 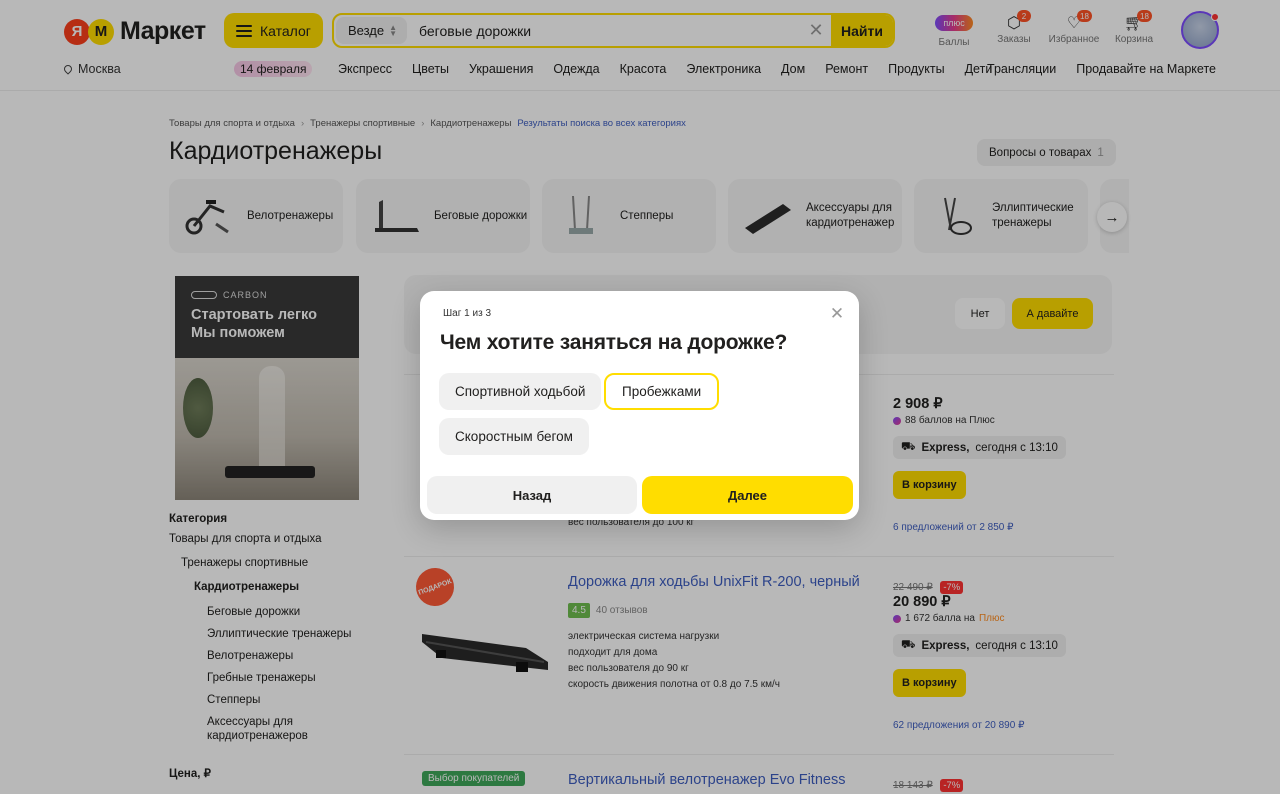 What do you see at coordinates (514, 436) in the screenshot?
I see `option-fast-running: Скоростным бегом` at bounding box center [514, 436].